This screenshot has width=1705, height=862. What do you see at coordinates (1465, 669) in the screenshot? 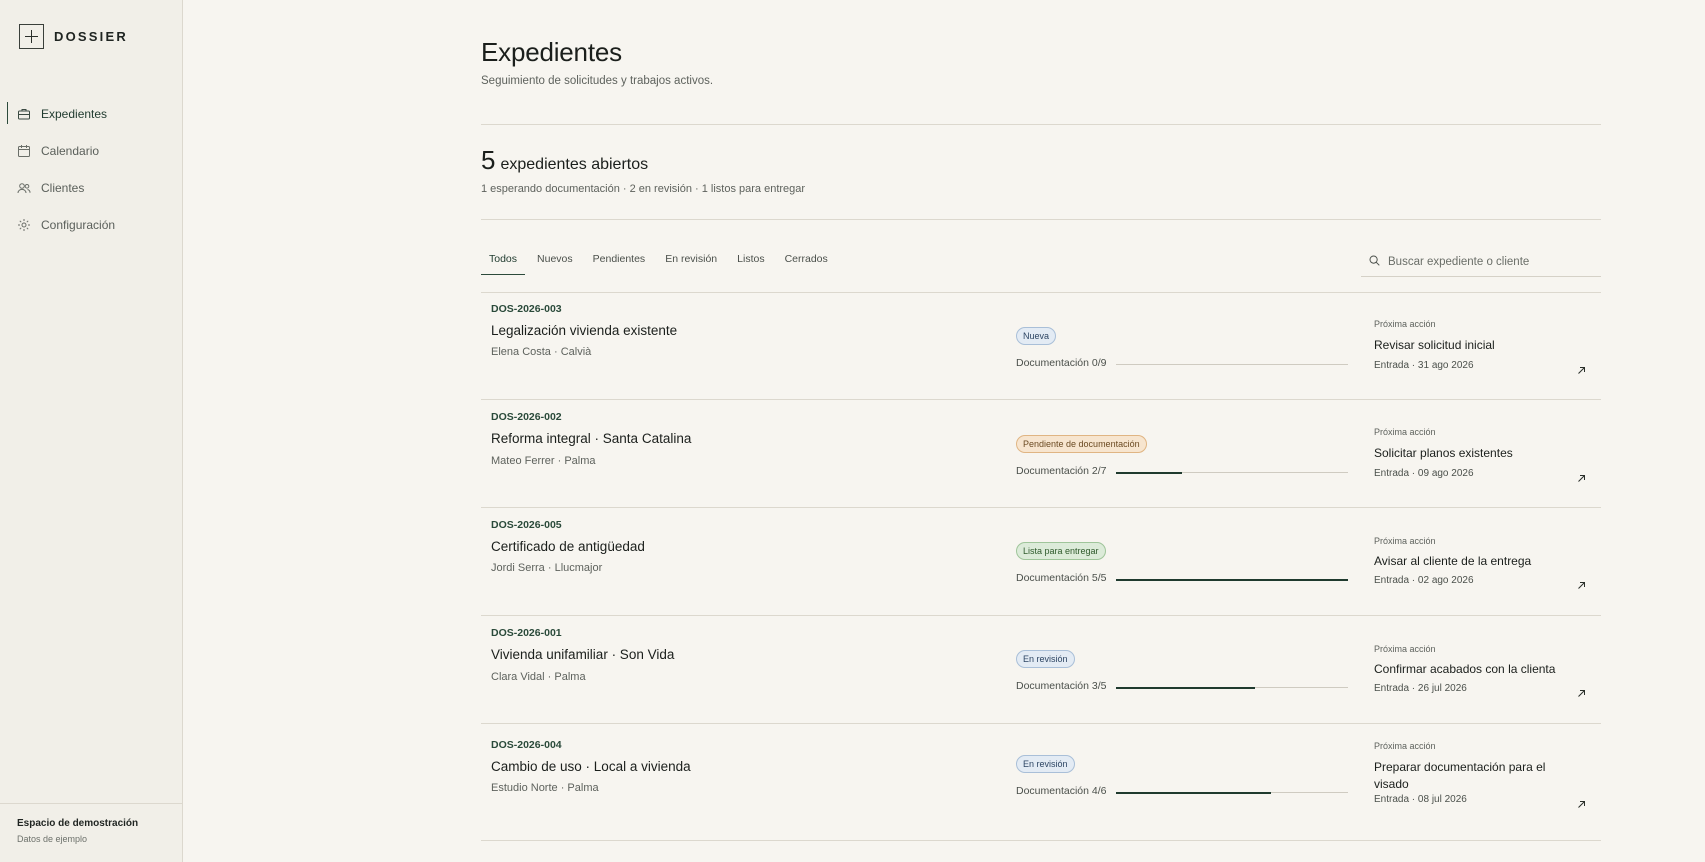
I see `next-action: Confirmar acabados con la clienta` at bounding box center [1465, 669].